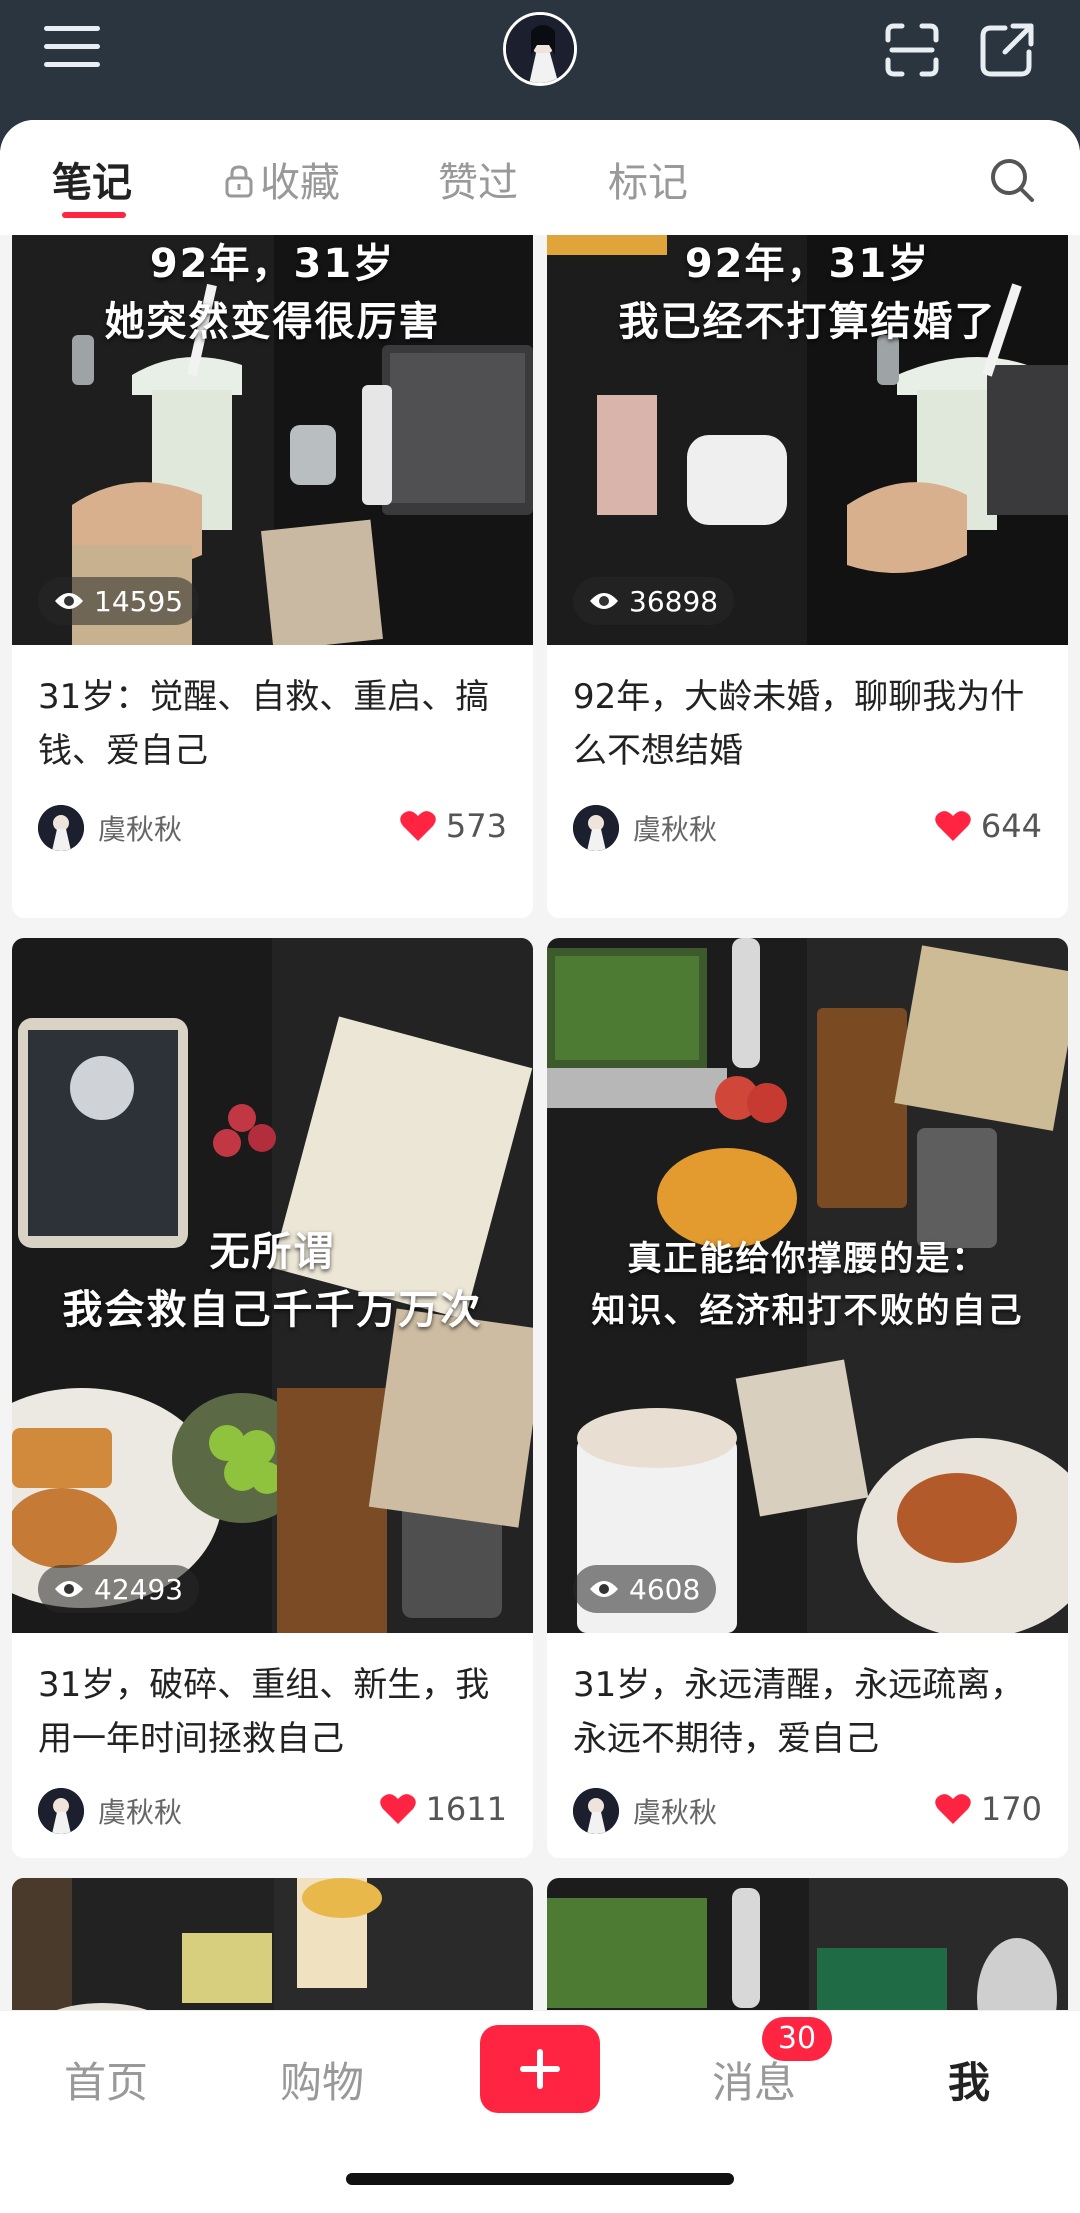  I want to click on profile-tabs: 笔记 收藏 赞过 标记, so click(540, 177).